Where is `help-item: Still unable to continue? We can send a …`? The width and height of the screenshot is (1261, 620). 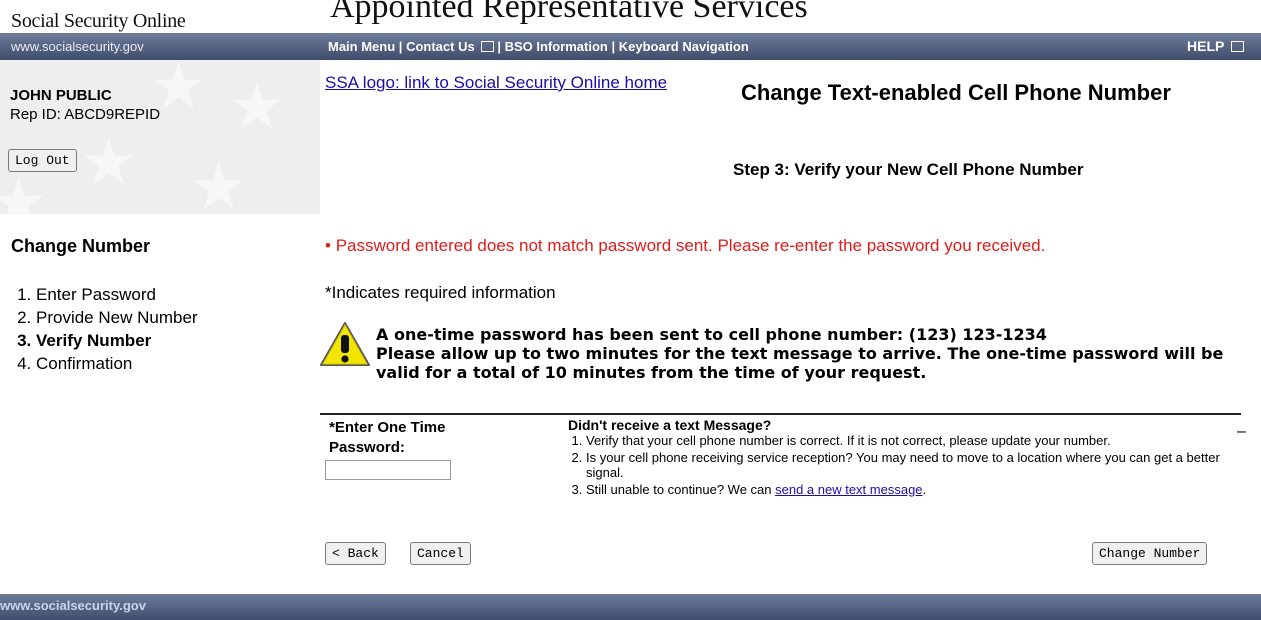
help-item: Still unable to continue? We can send a … is located at coordinates (906, 490).